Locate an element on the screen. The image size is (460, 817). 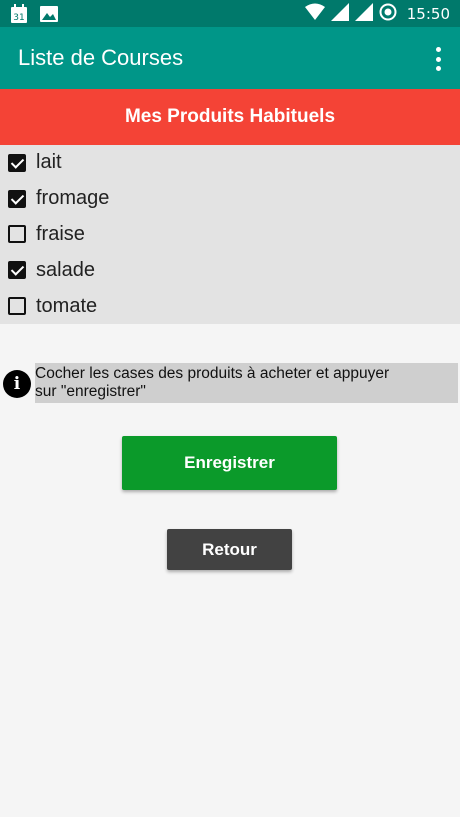
app-bar: Liste de Courses is located at coordinates (230, 58).